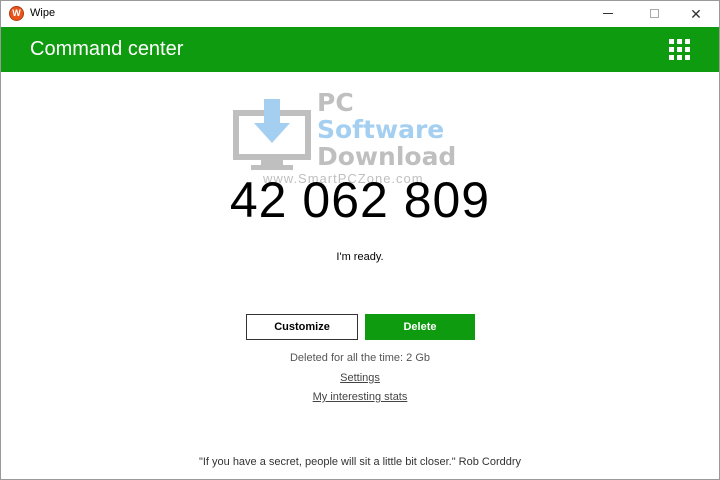  I want to click on header-bar: Command center, so click(360, 49).